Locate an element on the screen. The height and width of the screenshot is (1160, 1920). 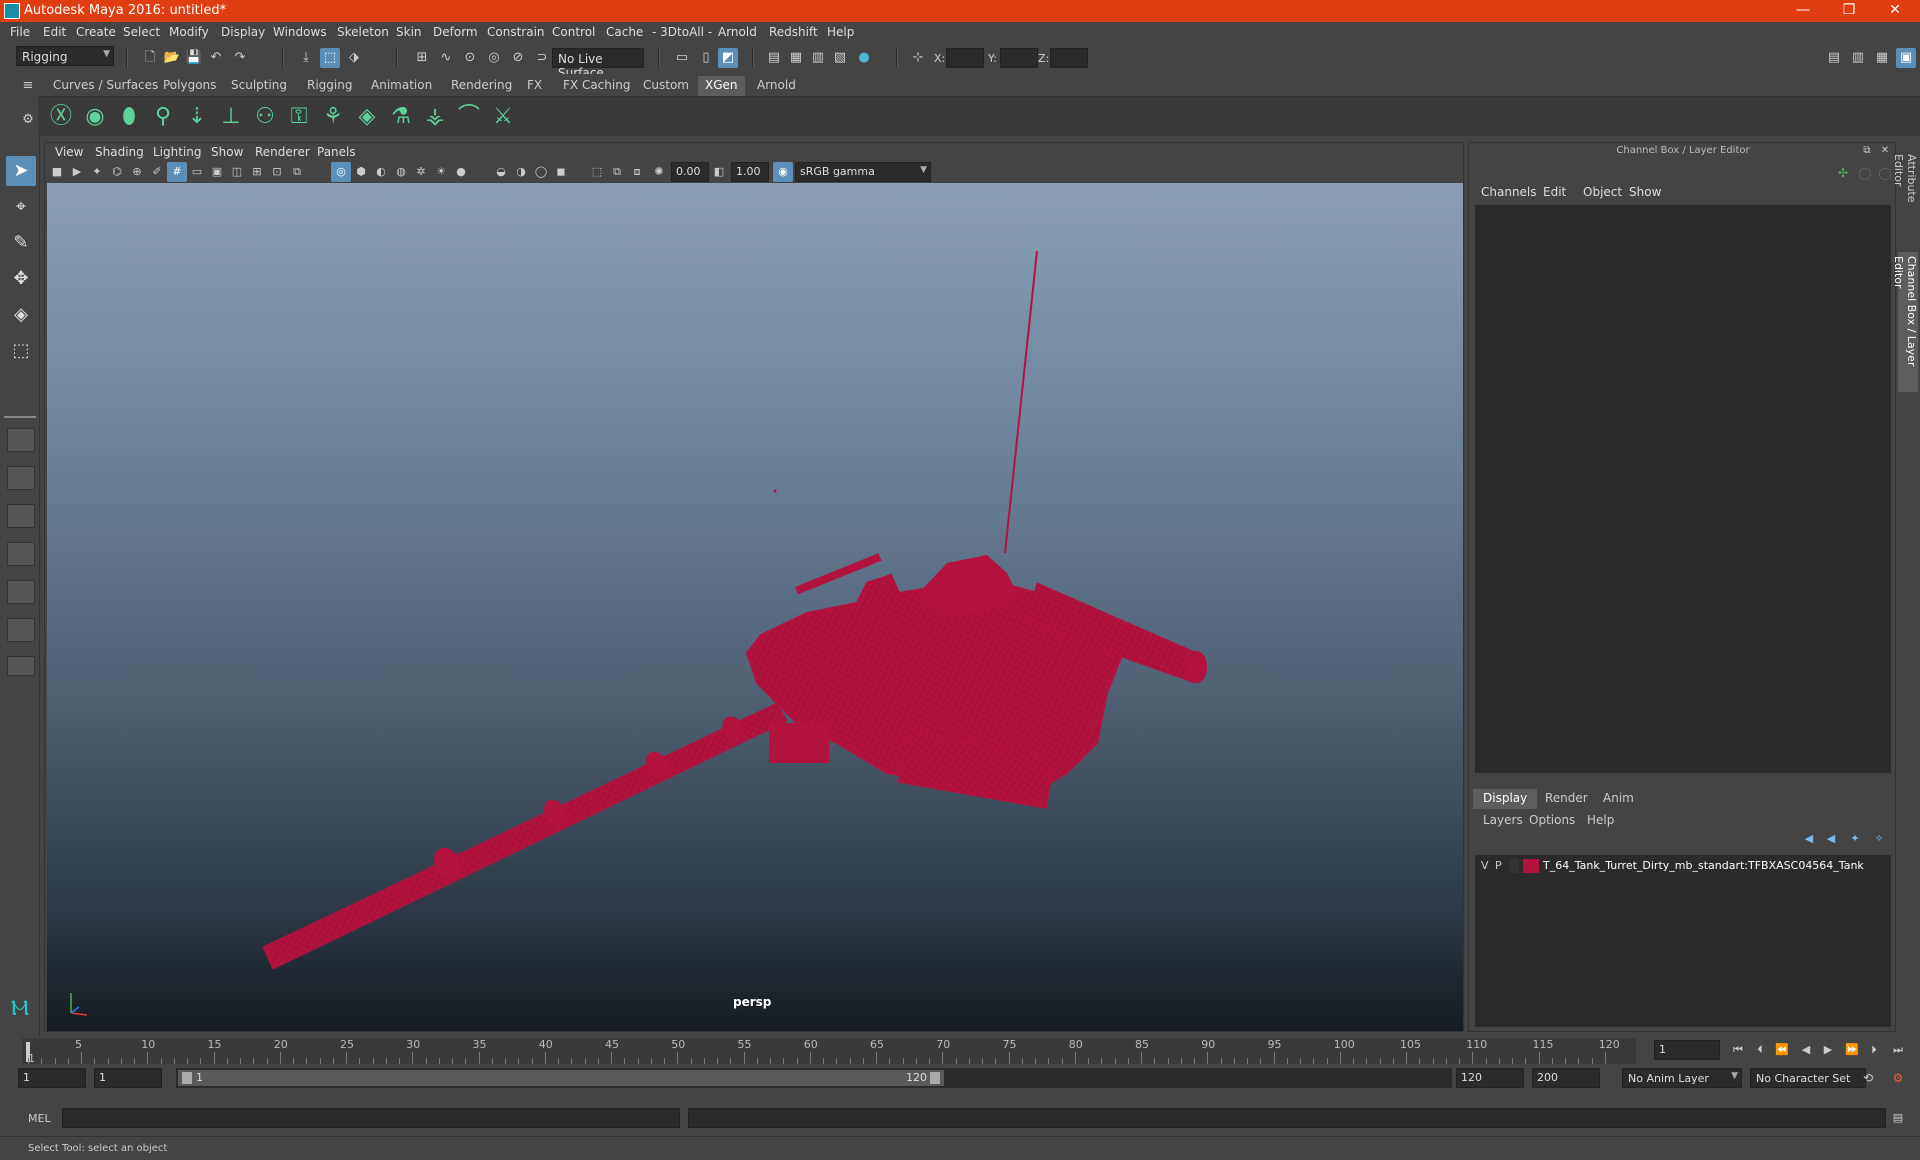
go-to-end-icon: ⏭ is located at coordinates (1898, 1050).